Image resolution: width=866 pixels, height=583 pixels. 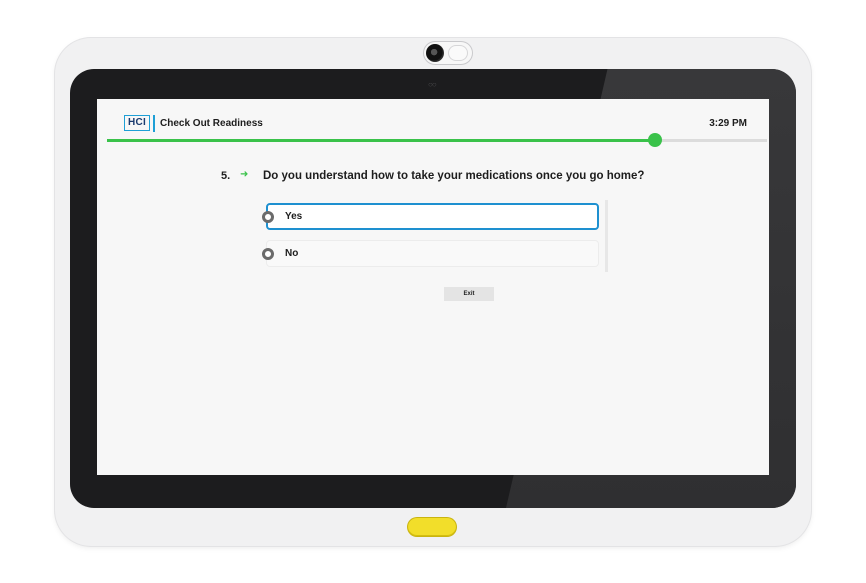 I want to click on sensor-icon: ○○, so click(x=432, y=84).